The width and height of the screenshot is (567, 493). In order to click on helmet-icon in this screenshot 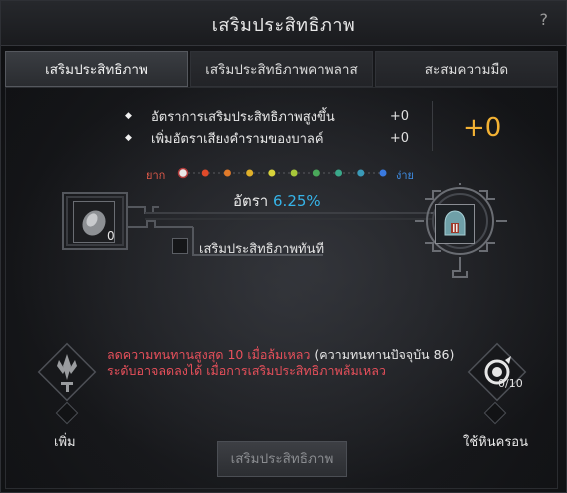, I will do `click(455, 223)`.